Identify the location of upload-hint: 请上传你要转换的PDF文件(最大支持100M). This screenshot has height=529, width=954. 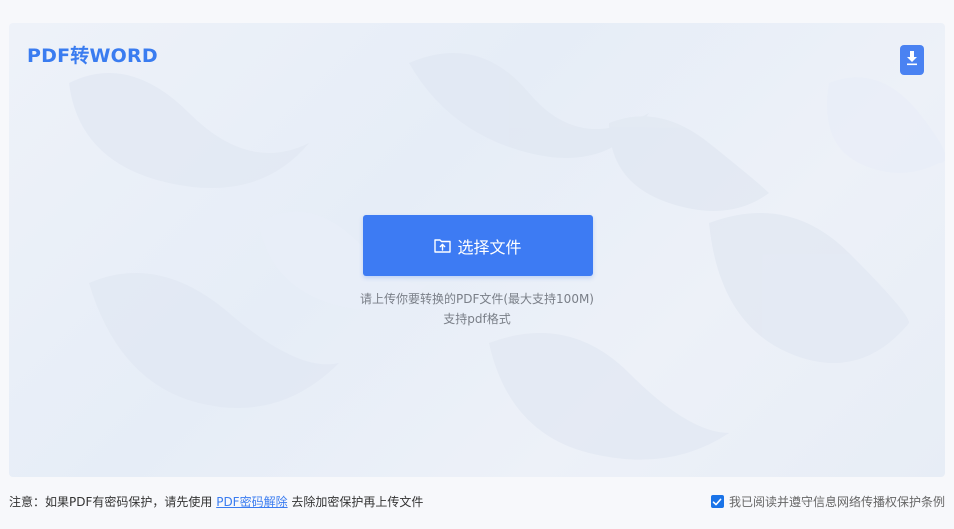
(476, 299).